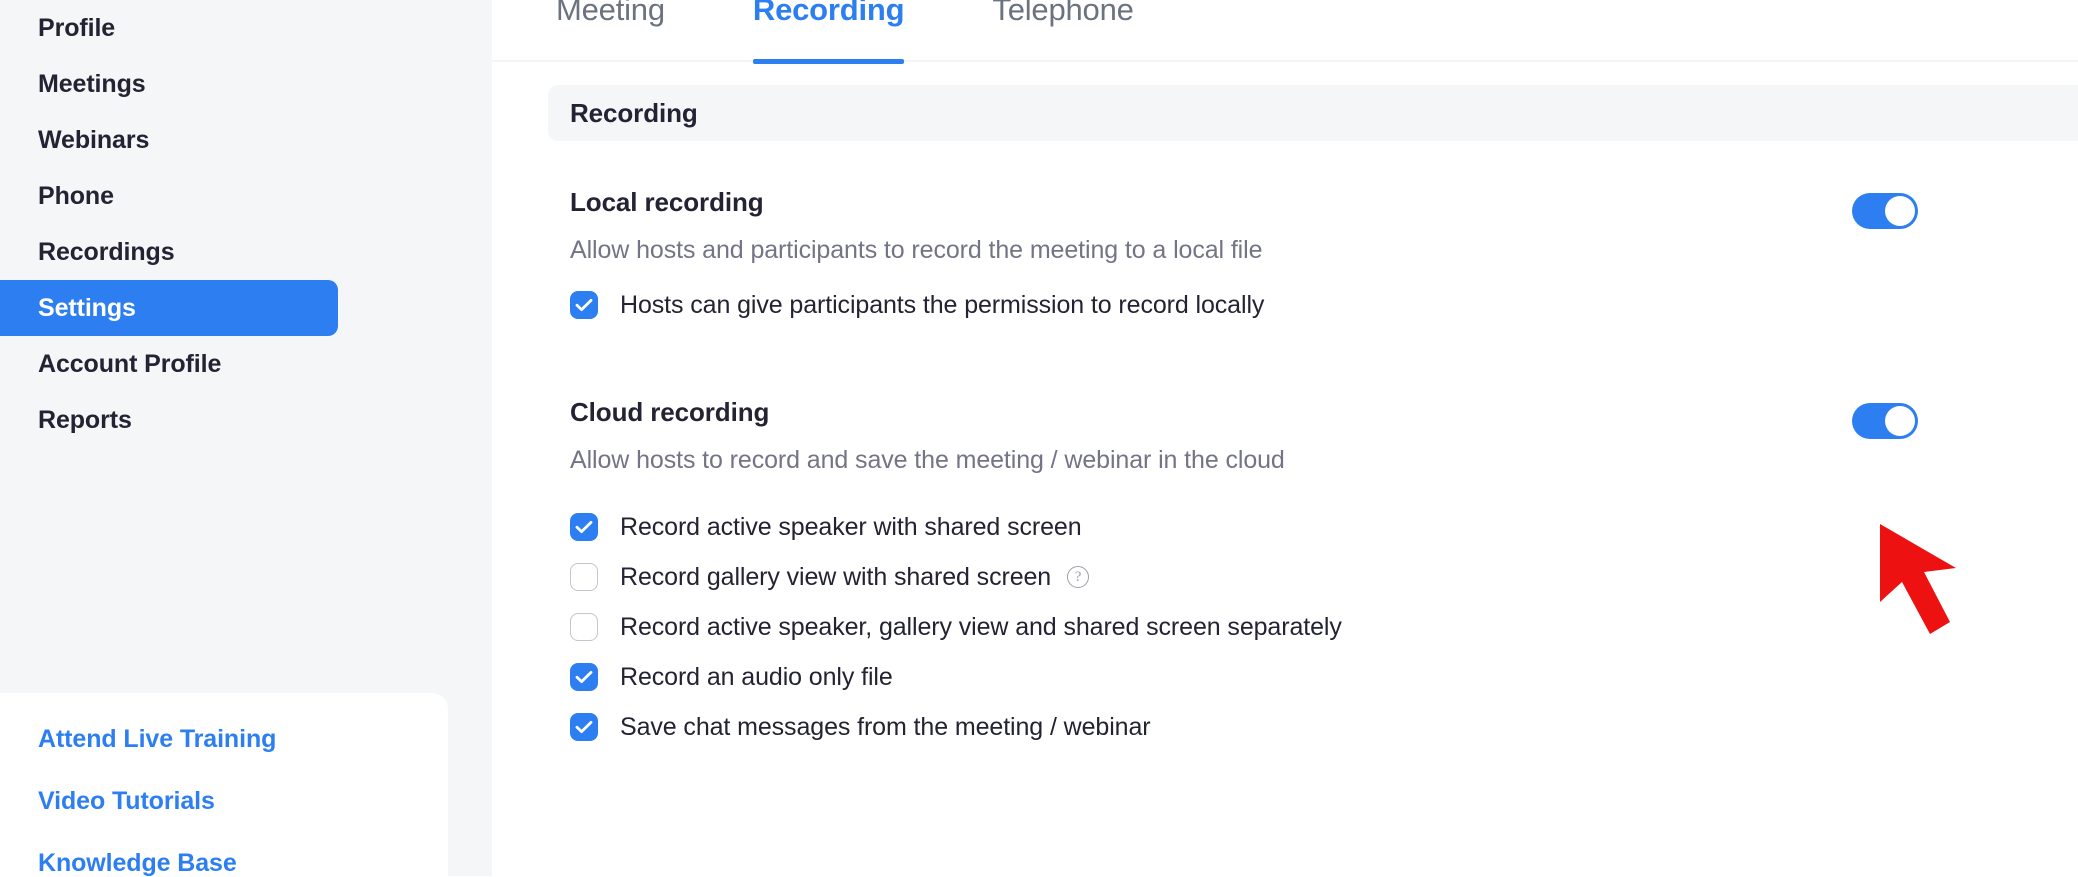 The height and width of the screenshot is (877, 2078). What do you see at coordinates (584, 577) in the screenshot?
I see `checkbox-record-gallery-view-with-shared-screen` at bounding box center [584, 577].